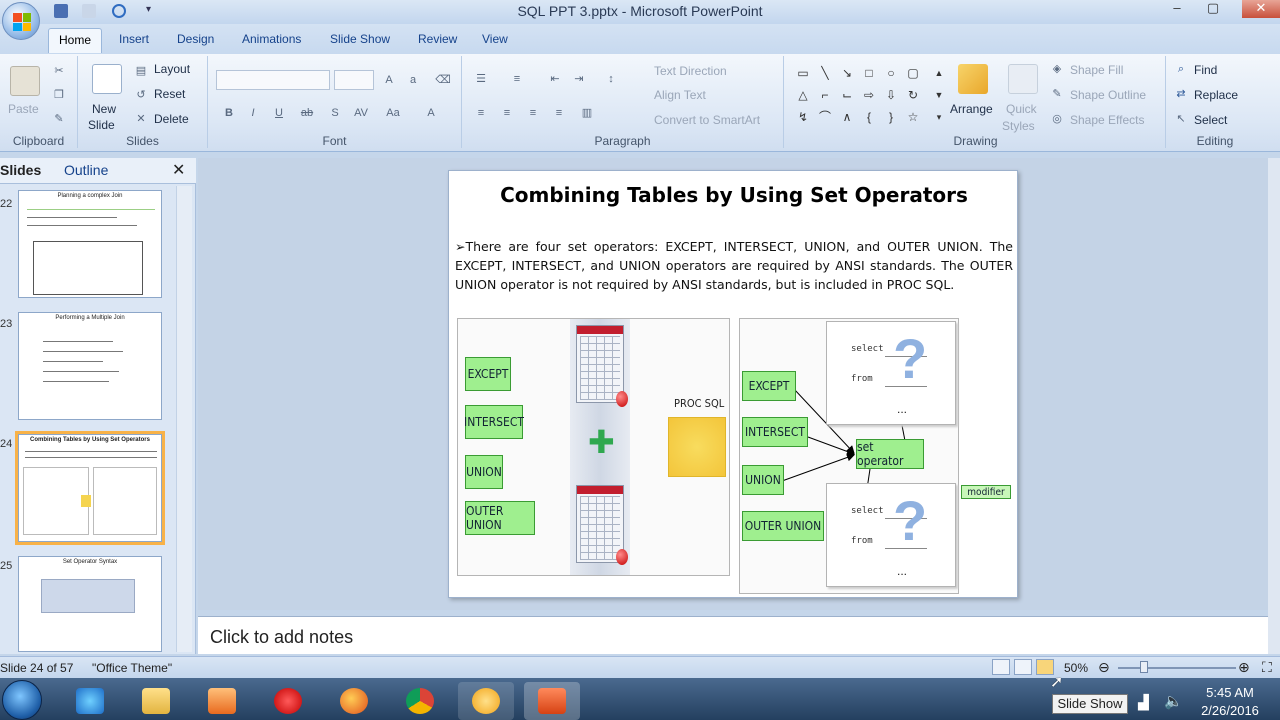  What do you see at coordinates (507, 113) in the screenshot?
I see `align-center-icon: ≡` at bounding box center [507, 113].